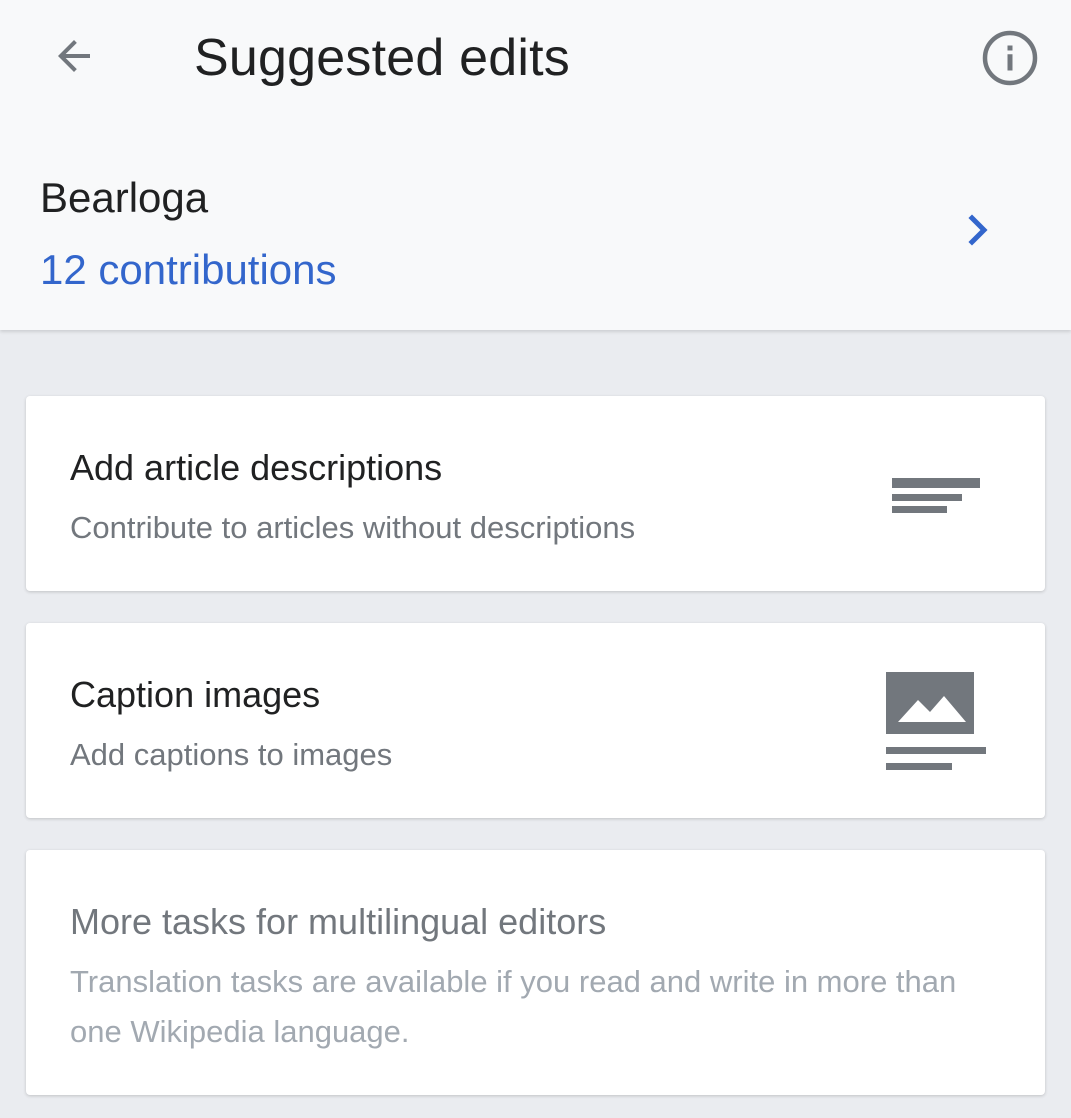 This screenshot has width=1071, height=1118. Describe the element at coordinates (124, 197) in the screenshot. I see `username: Bearloga` at that location.